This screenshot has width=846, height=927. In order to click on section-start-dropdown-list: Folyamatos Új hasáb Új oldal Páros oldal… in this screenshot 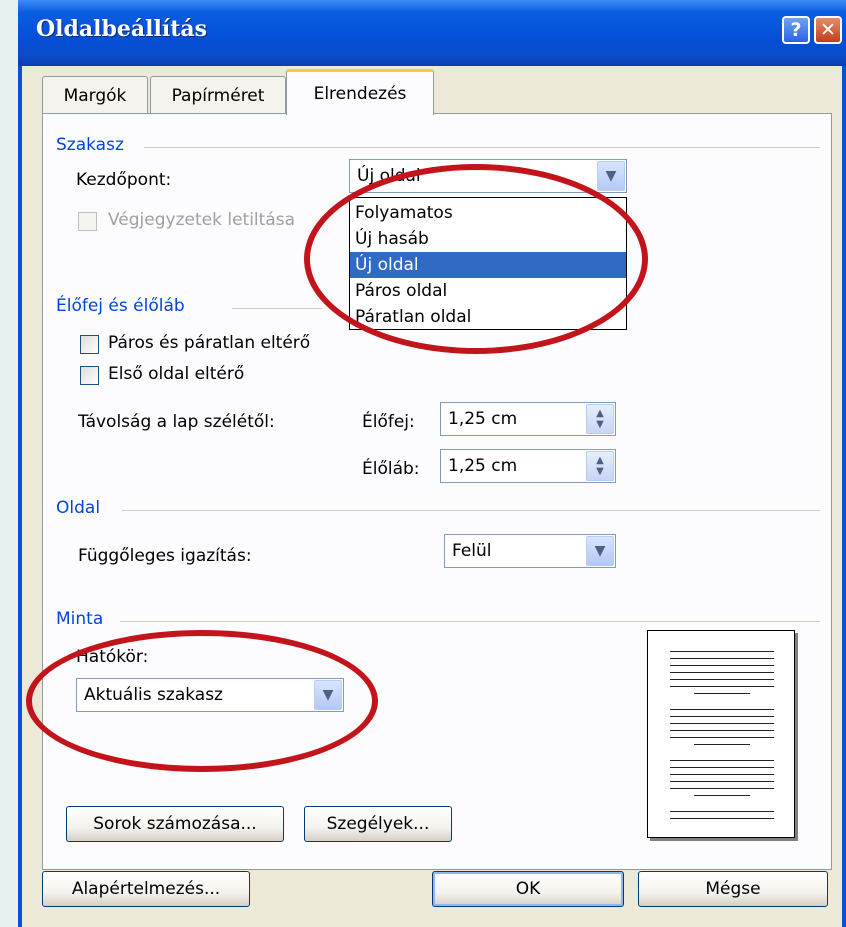, I will do `click(488, 263)`.